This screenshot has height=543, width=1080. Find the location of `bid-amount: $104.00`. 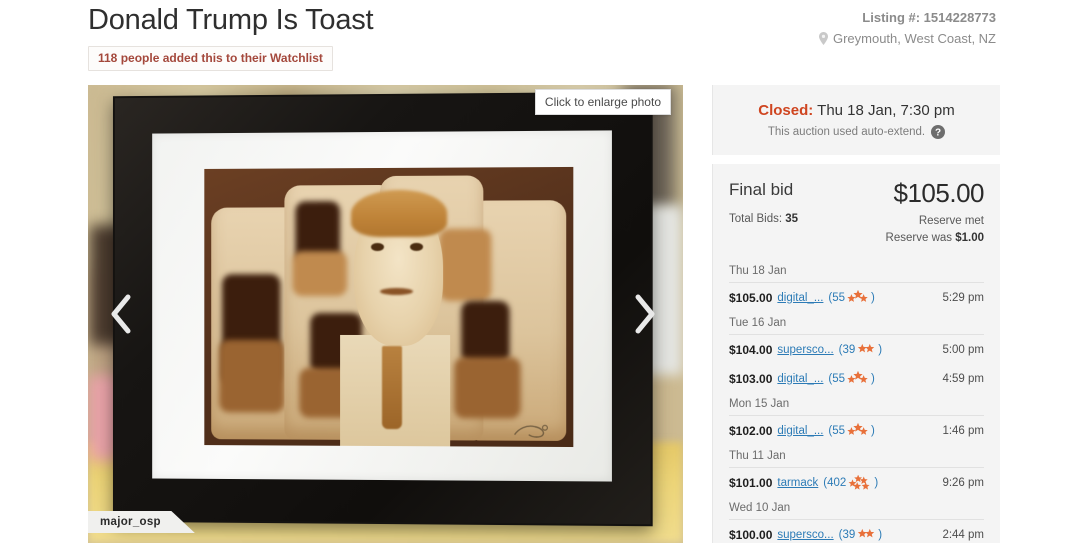

bid-amount: $104.00 is located at coordinates (751, 349).